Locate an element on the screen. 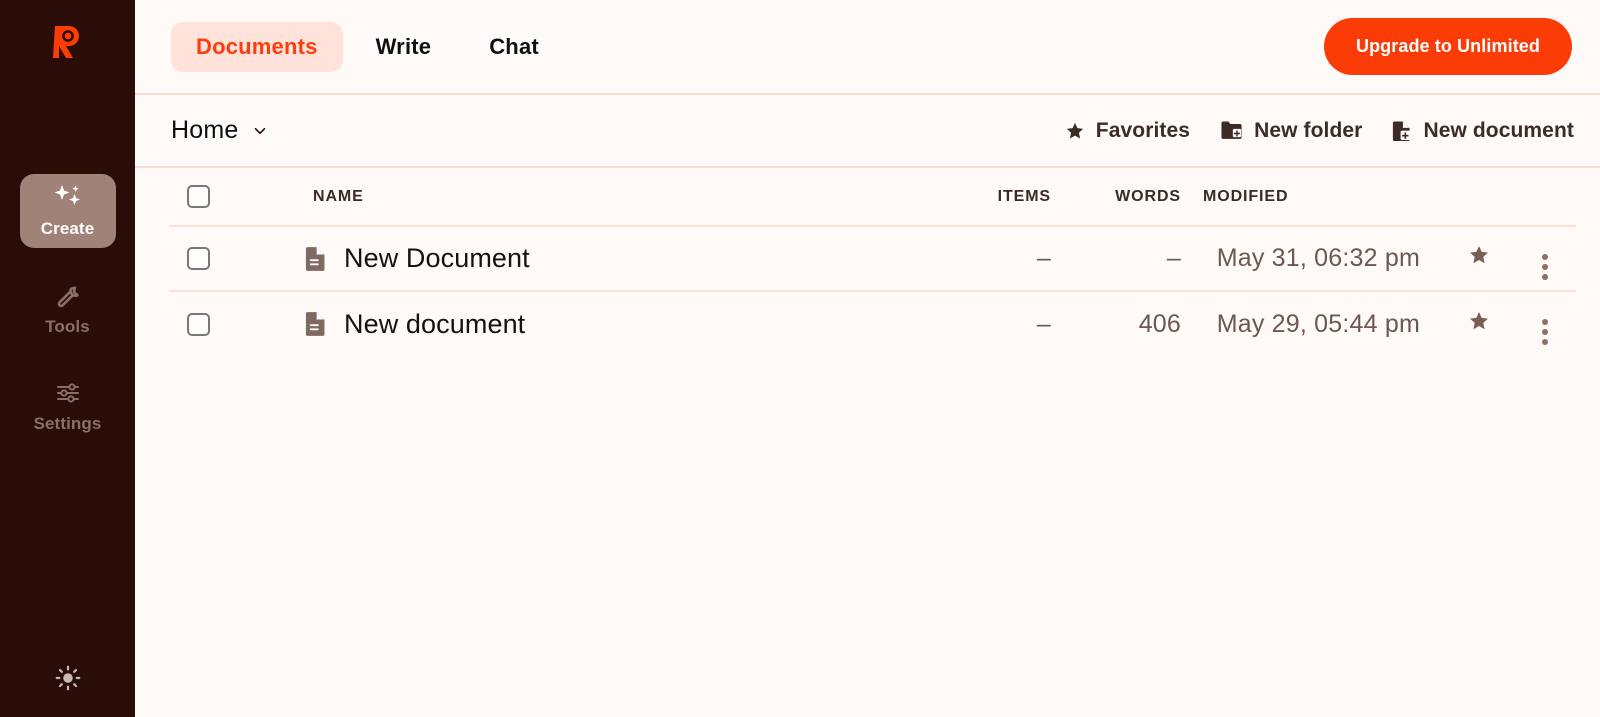 The height and width of the screenshot is (717, 1600). documents-toolbar: Home Favorites New folder New document is located at coordinates (867, 131).